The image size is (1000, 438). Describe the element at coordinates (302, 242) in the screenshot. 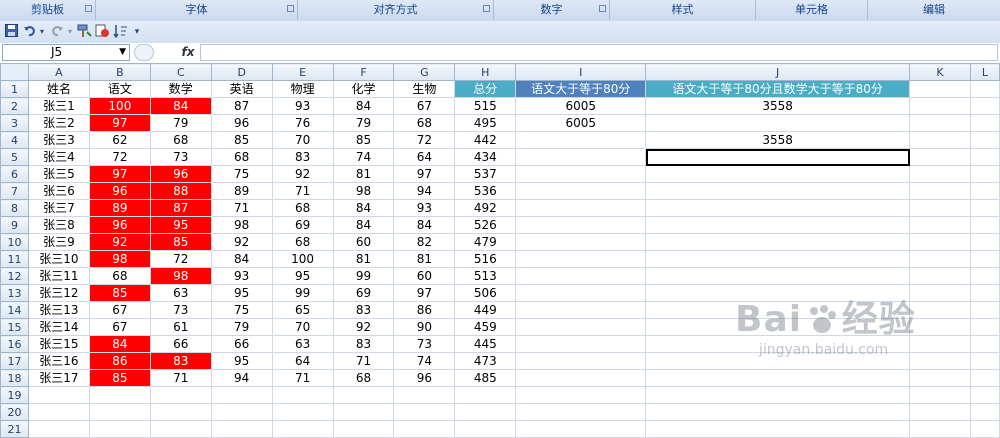

I see `cell-e10: 68` at that location.